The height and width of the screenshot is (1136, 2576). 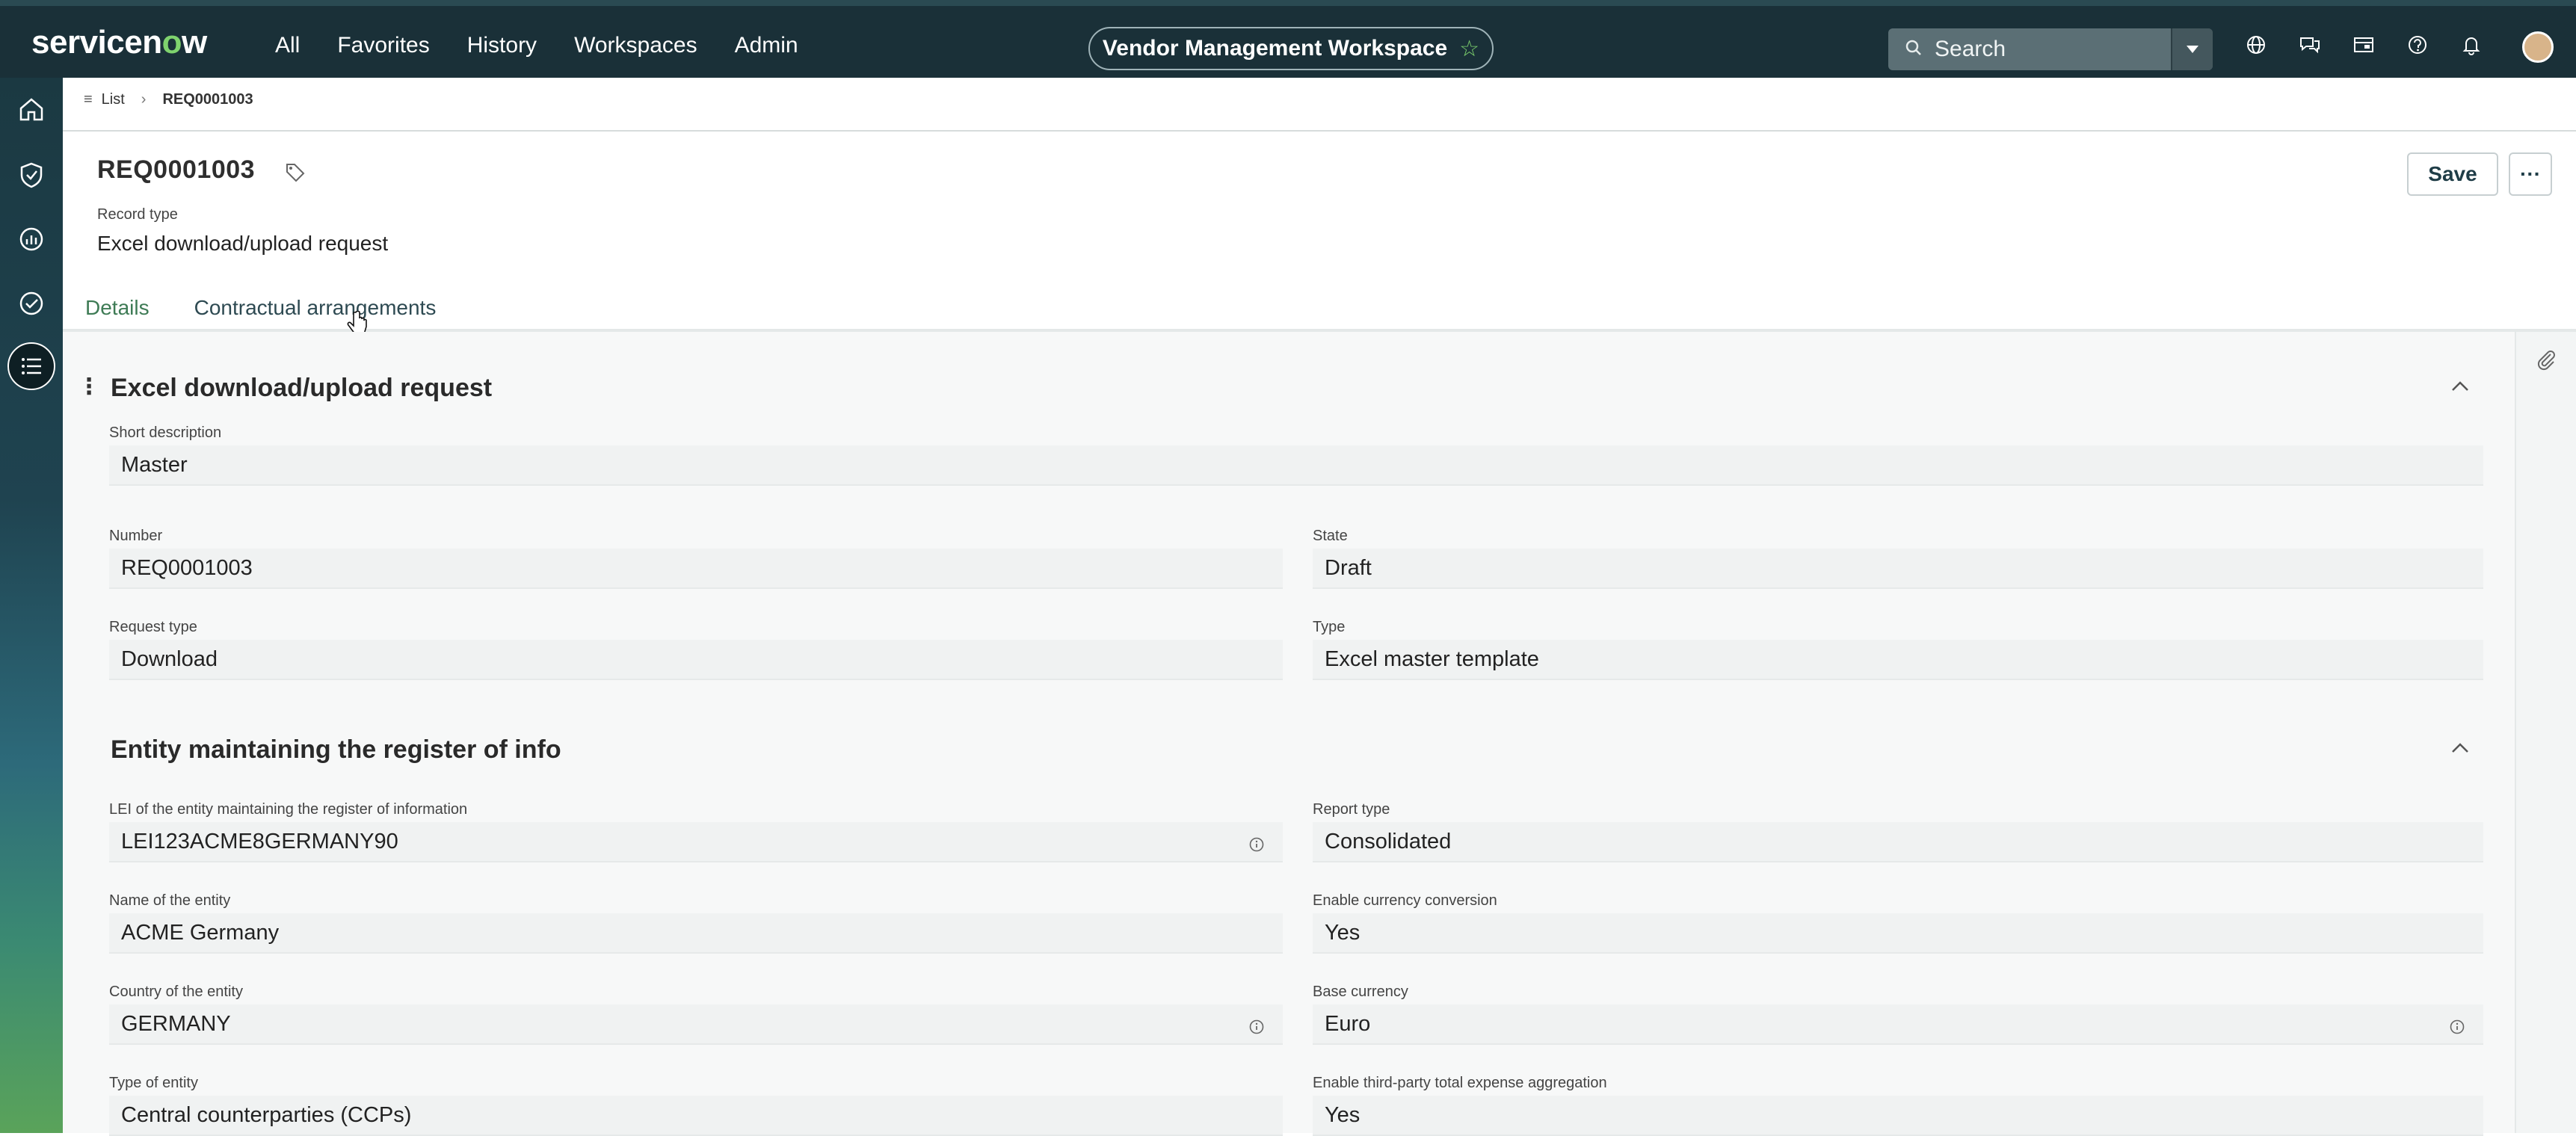 What do you see at coordinates (1898, 1024) in the screenshot?
I see `base-currency-field: Euro` at bounding box center [1898, 1024].